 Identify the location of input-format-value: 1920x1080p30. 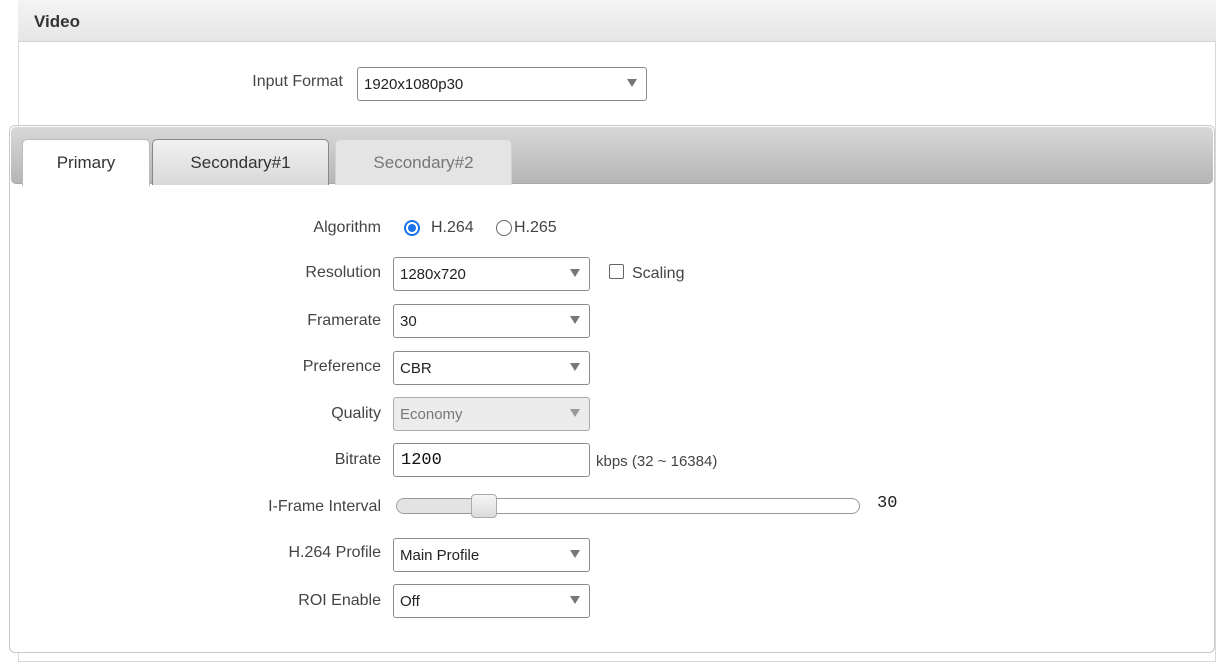
(414, 84).